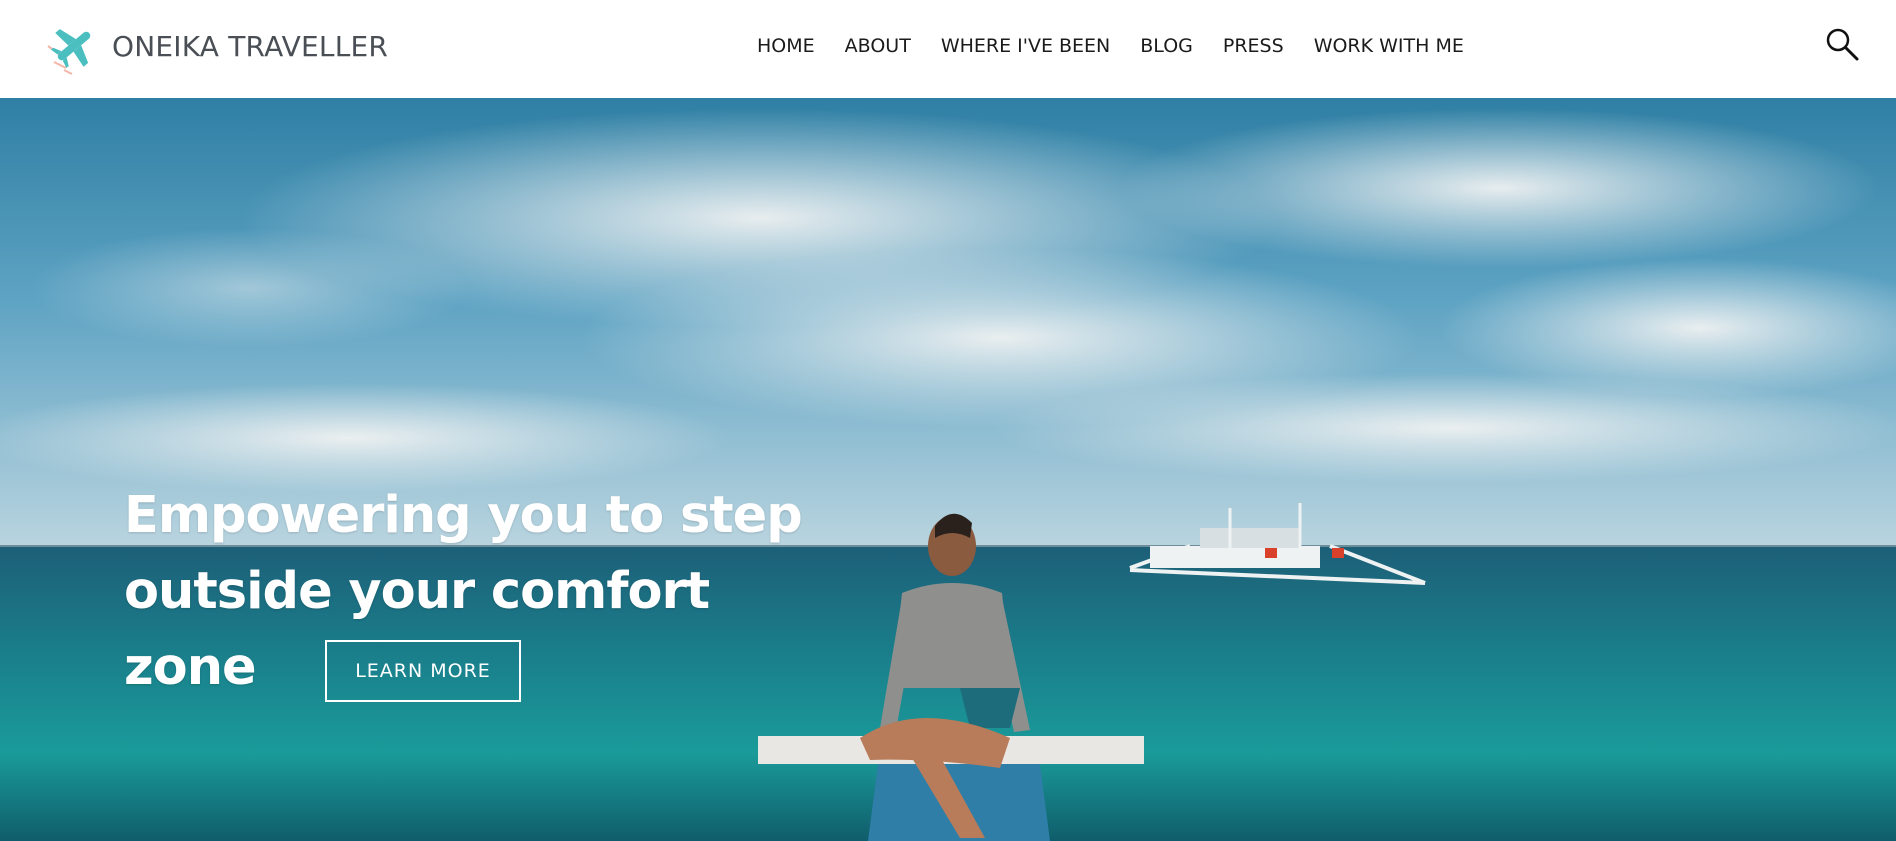  Describe the element at coordinates (1253, 46) in the screenshot. I see `nav-item-press: PRESS` at that location.